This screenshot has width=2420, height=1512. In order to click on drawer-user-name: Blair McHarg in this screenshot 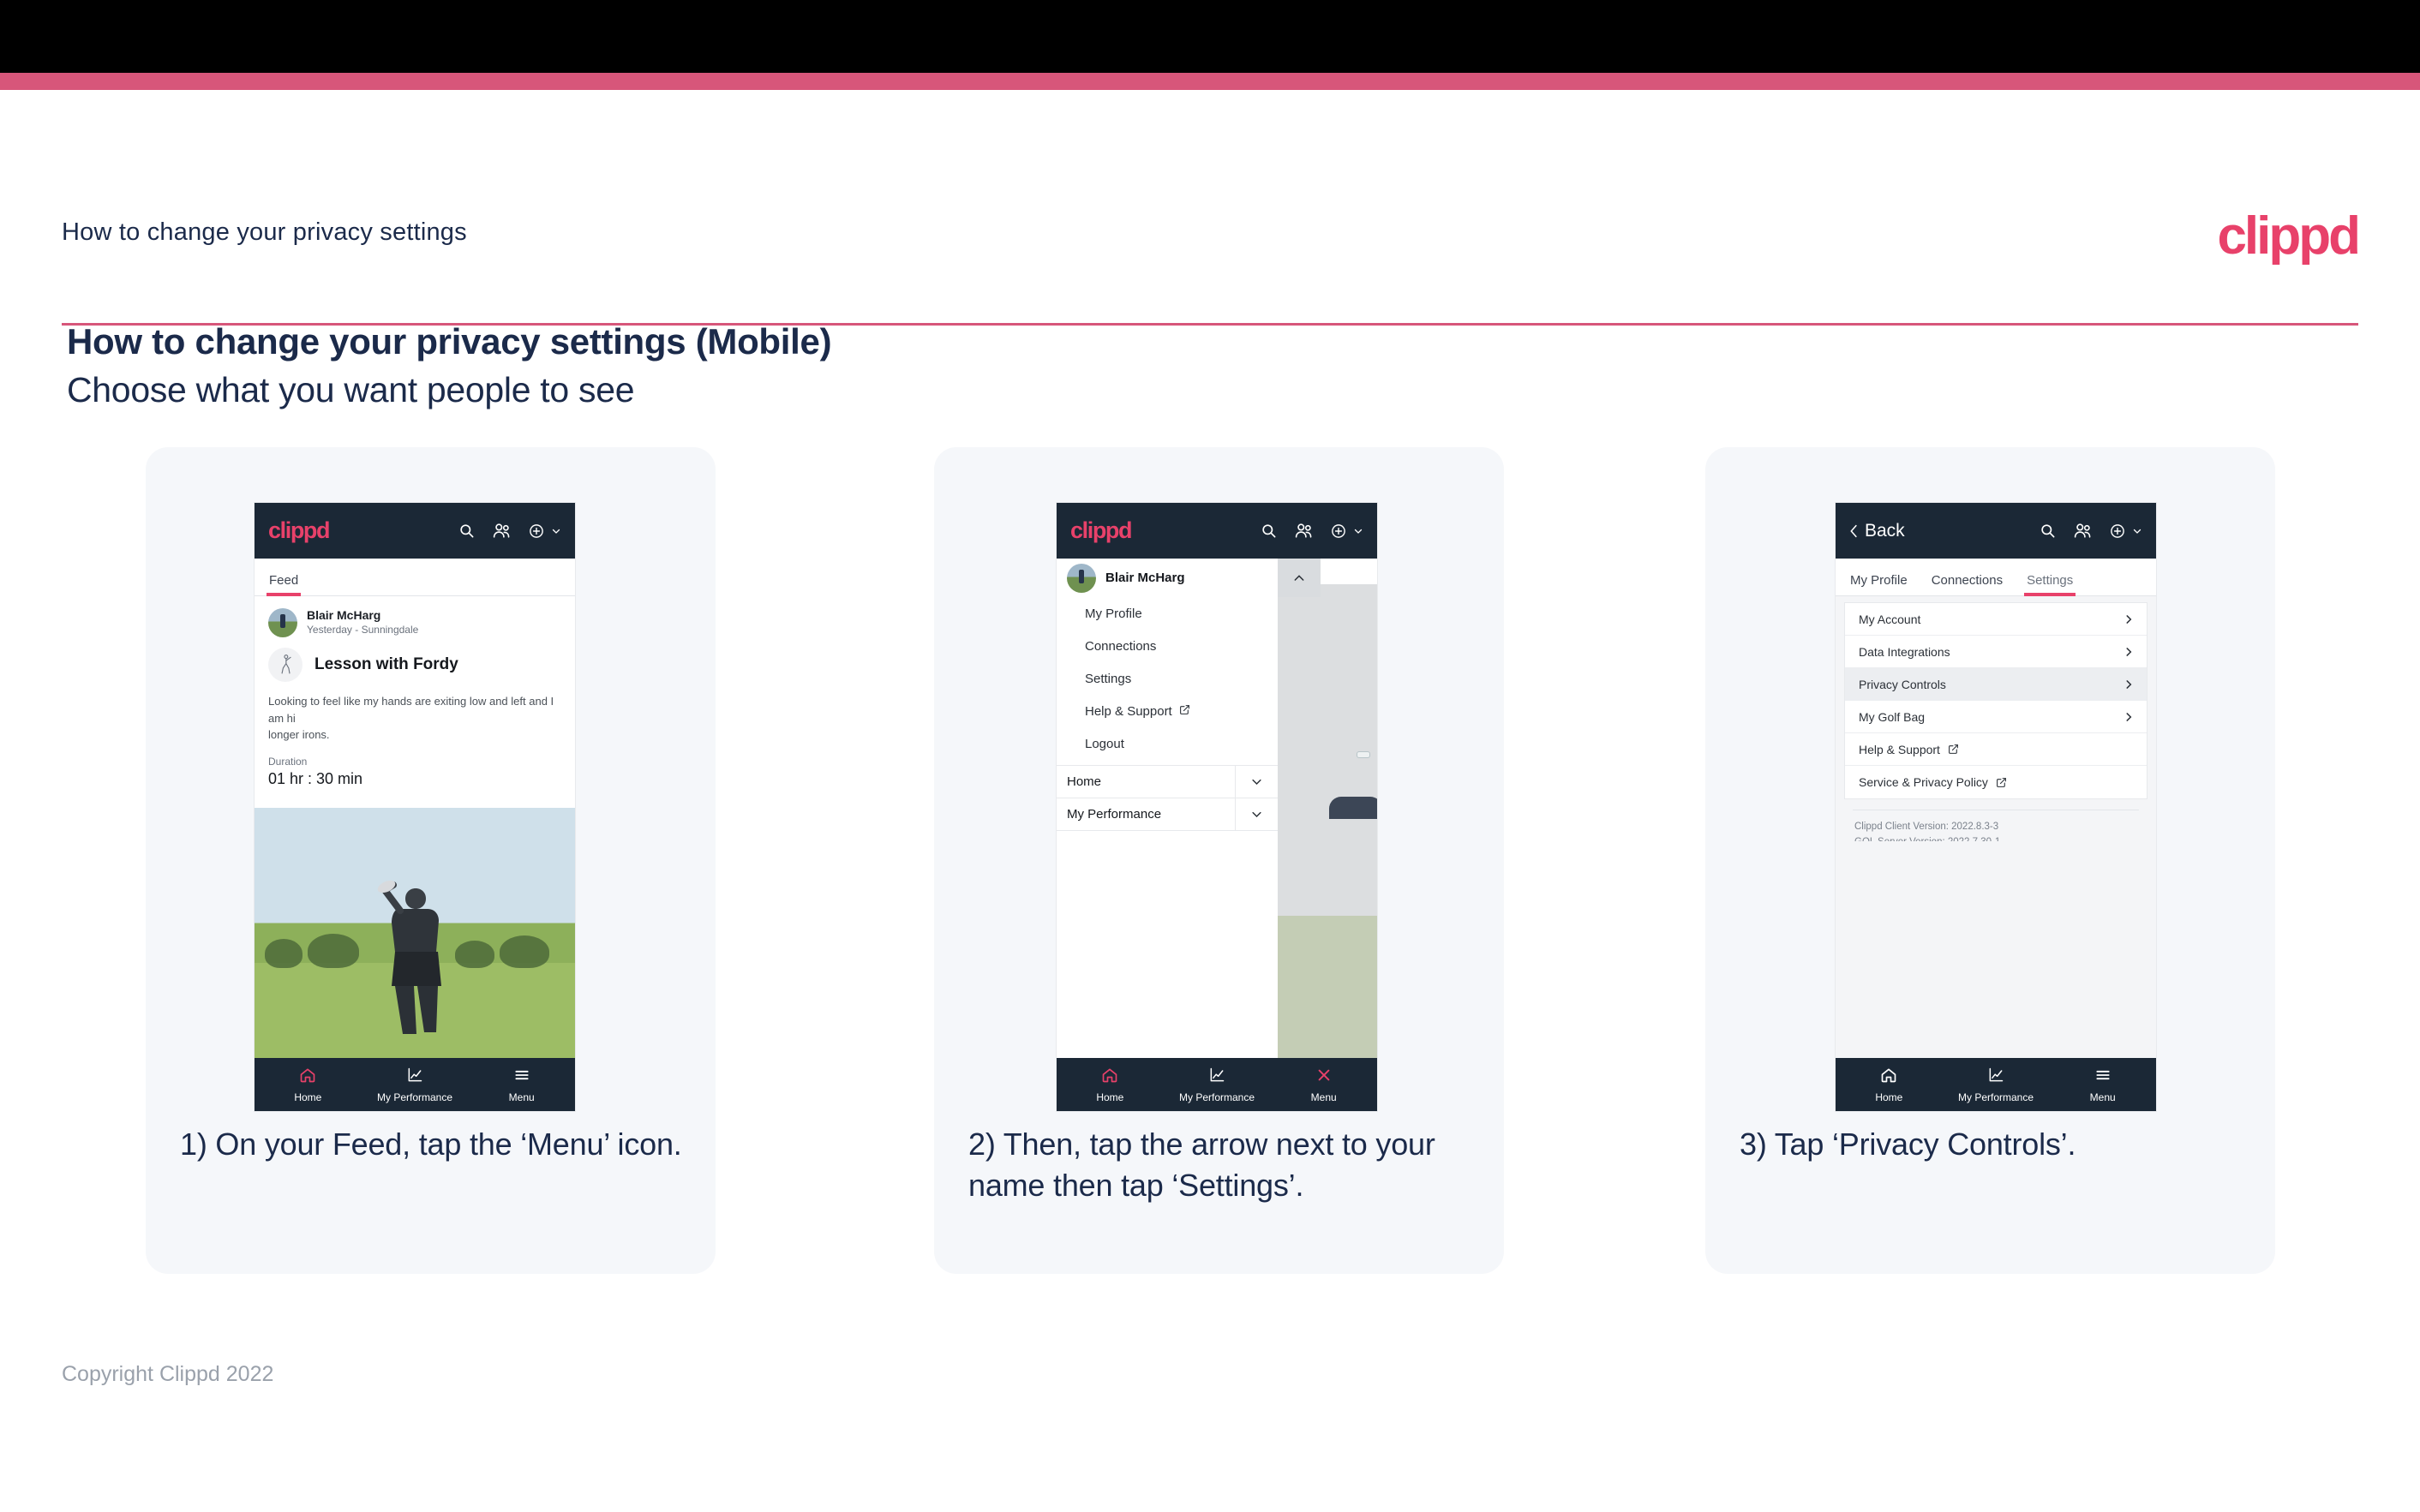, I will do `click(1145, 578)`.